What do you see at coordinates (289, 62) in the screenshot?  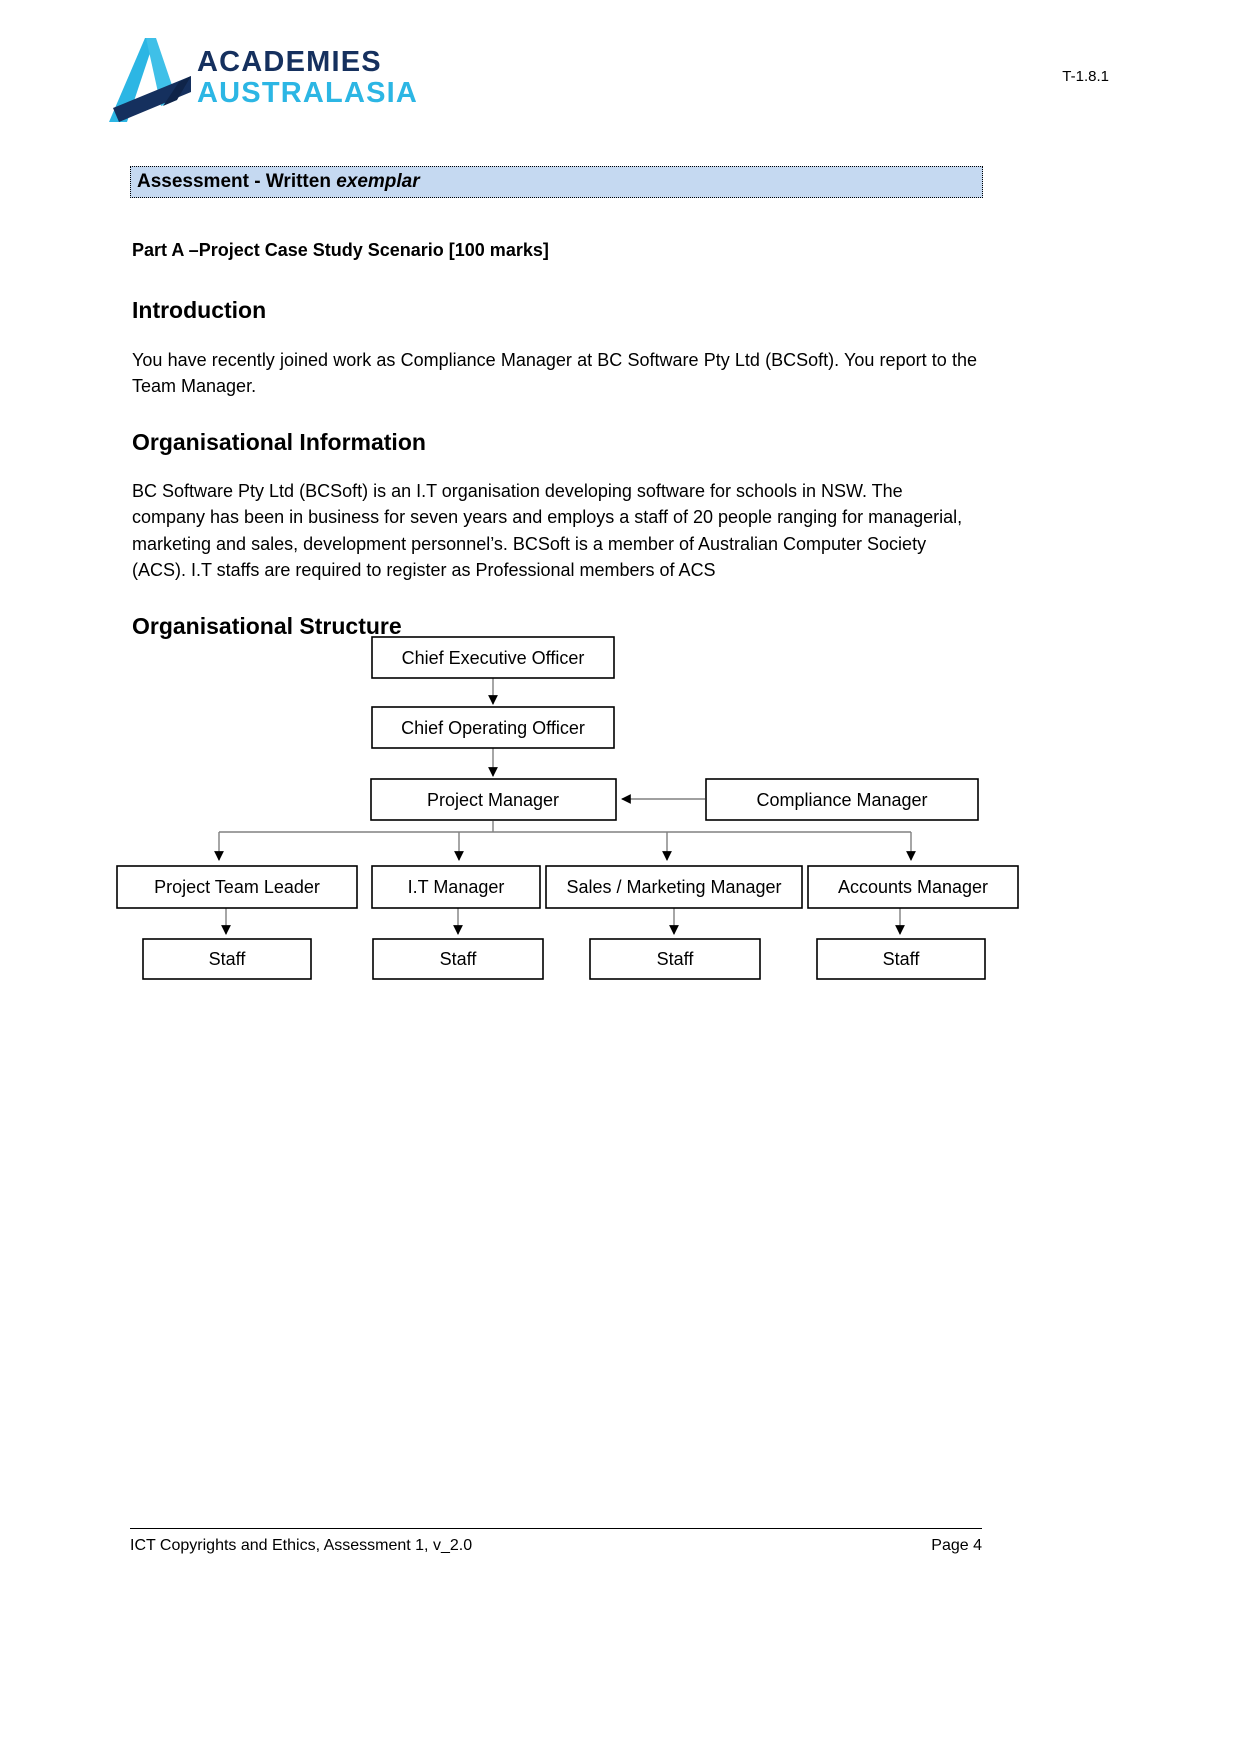 I see `logo-line-academies: ACADEMIES` at bounding box center [289, 62].